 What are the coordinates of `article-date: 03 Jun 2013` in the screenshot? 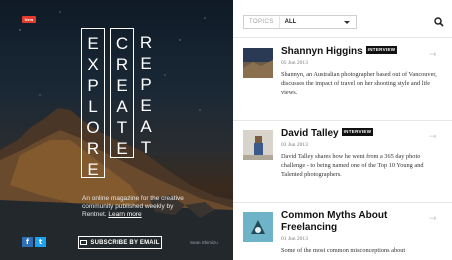 It's located at (294, 145).